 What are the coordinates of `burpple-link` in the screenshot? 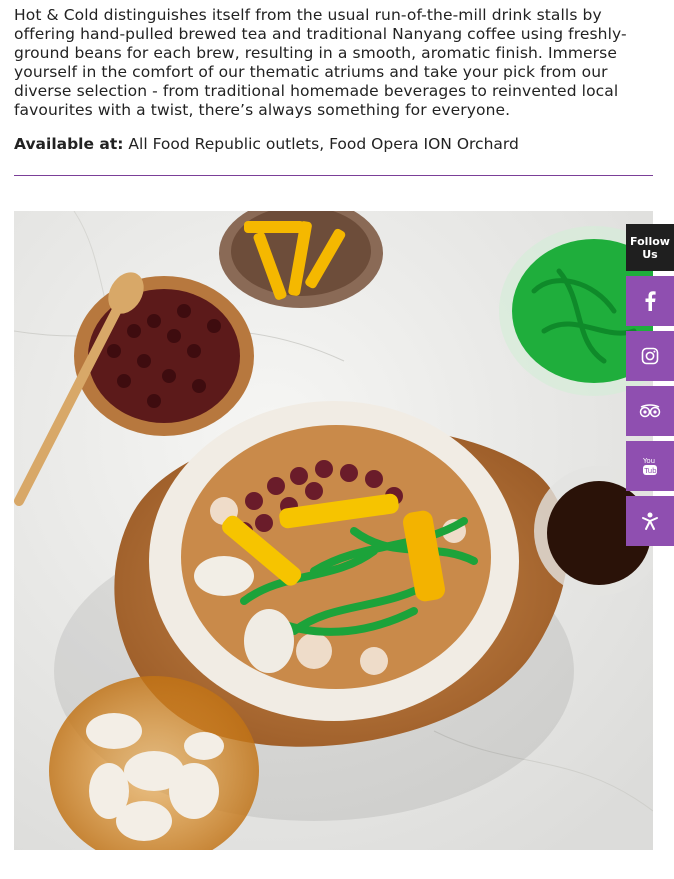 It's located at (650, 521).